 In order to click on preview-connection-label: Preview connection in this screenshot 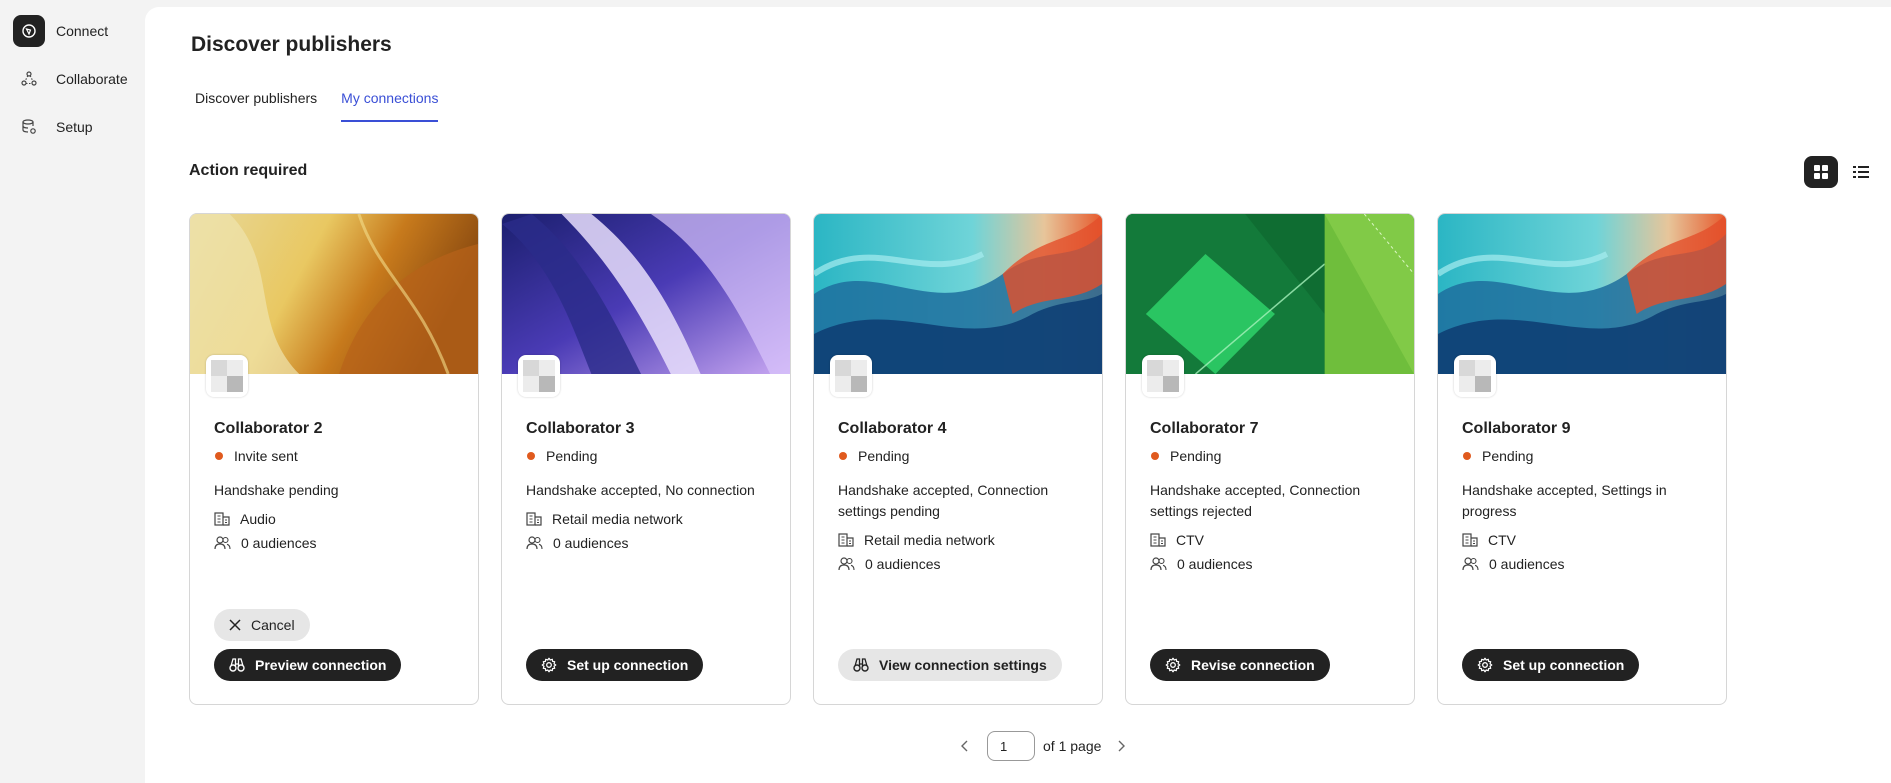, I will do `click(321, 665)`.